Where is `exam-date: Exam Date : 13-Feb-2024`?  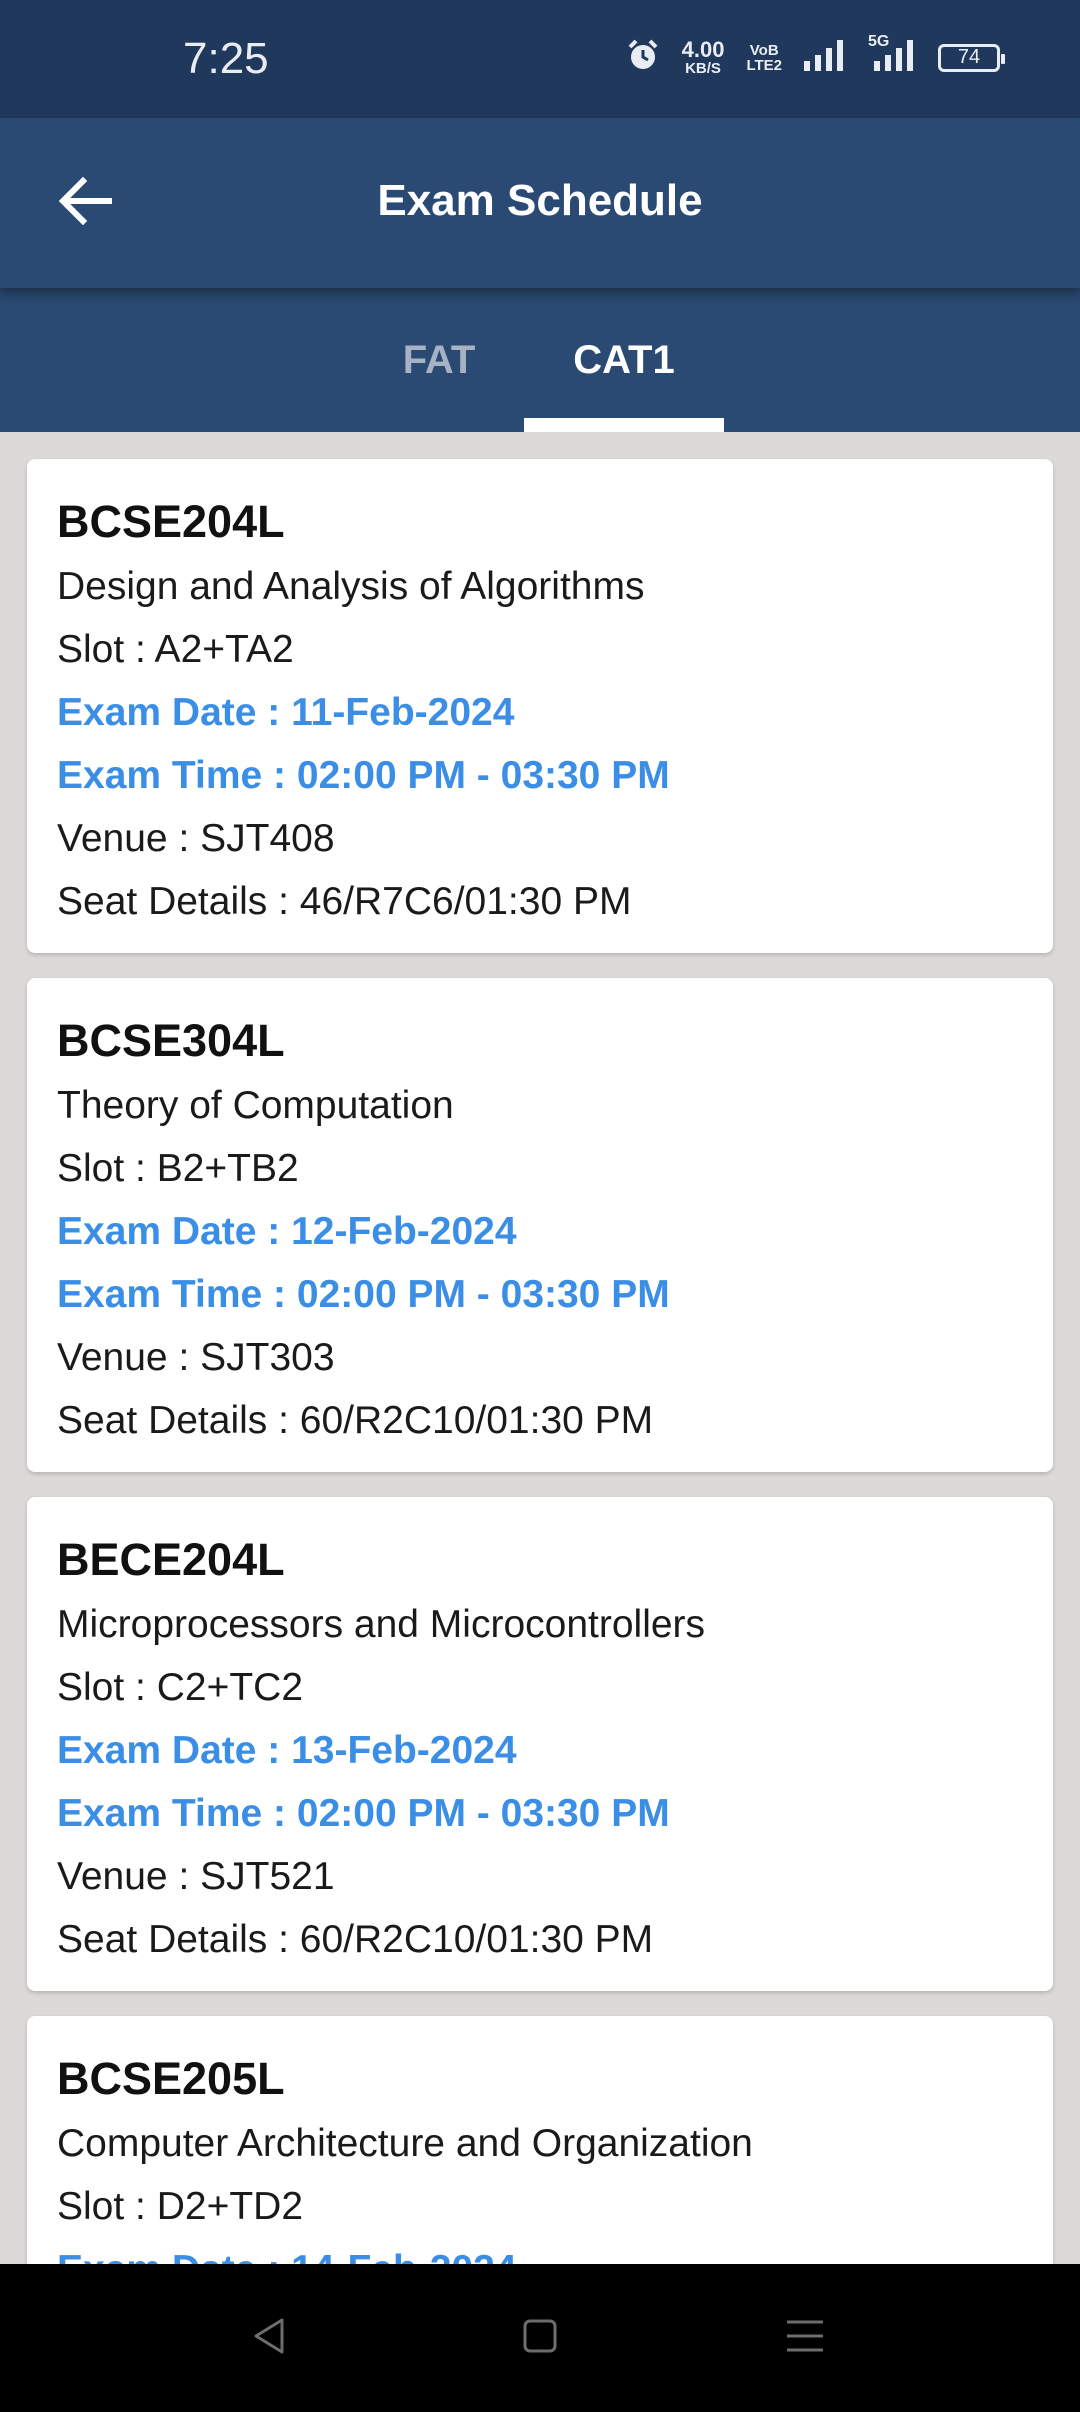
exam-date: Exam Date : 13-Feb-2024 is located at coordinates (287, 1750).